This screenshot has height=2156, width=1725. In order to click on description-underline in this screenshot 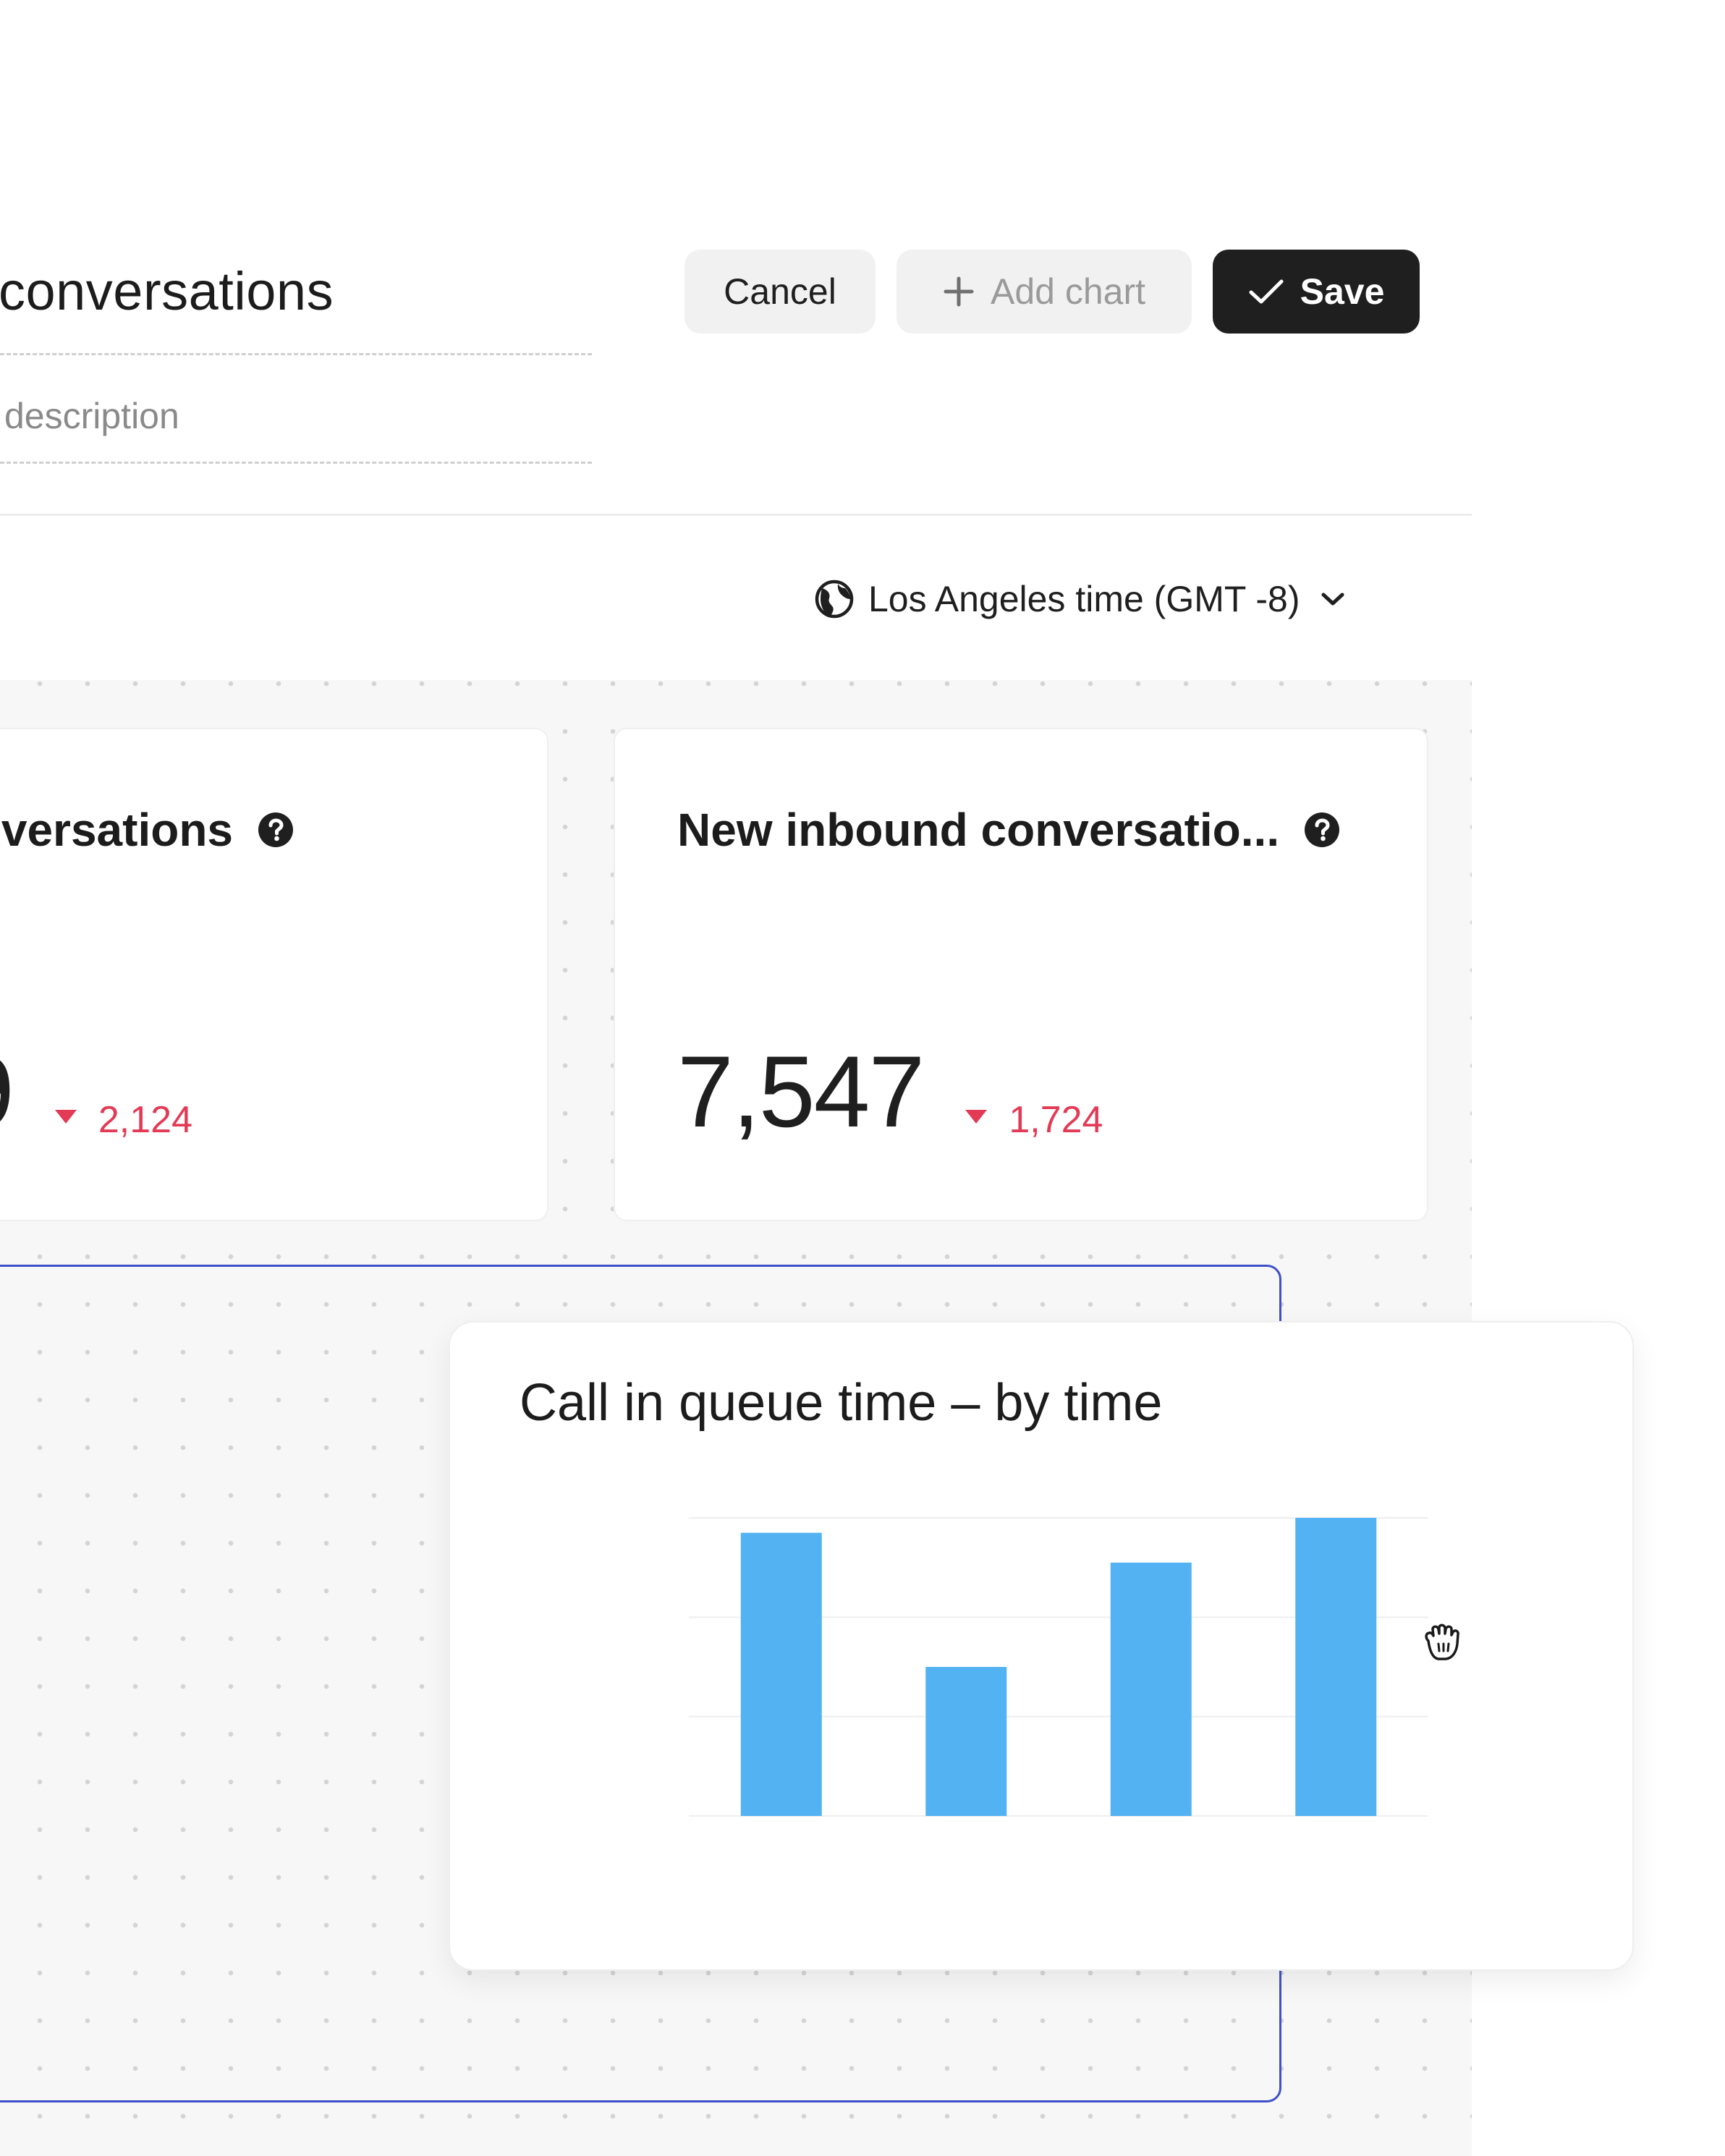, I will do `click(296, 463)`.